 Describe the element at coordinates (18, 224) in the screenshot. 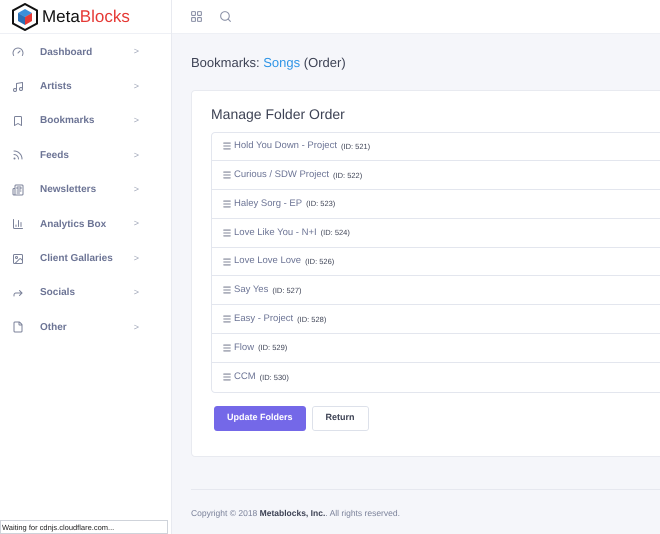

I see `bar-chart-icon` at that location.